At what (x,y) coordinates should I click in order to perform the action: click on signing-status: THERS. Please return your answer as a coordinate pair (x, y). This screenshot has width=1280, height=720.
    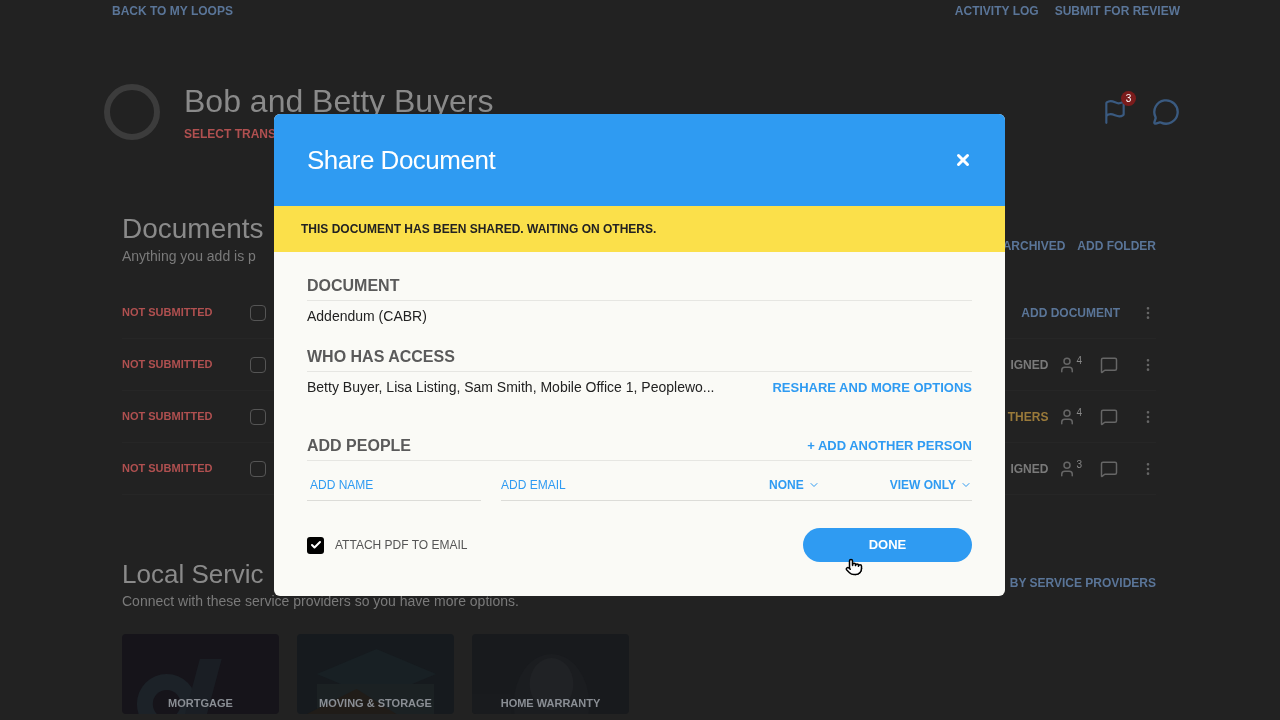
    Looking at the image, I should click on (1028, 417).